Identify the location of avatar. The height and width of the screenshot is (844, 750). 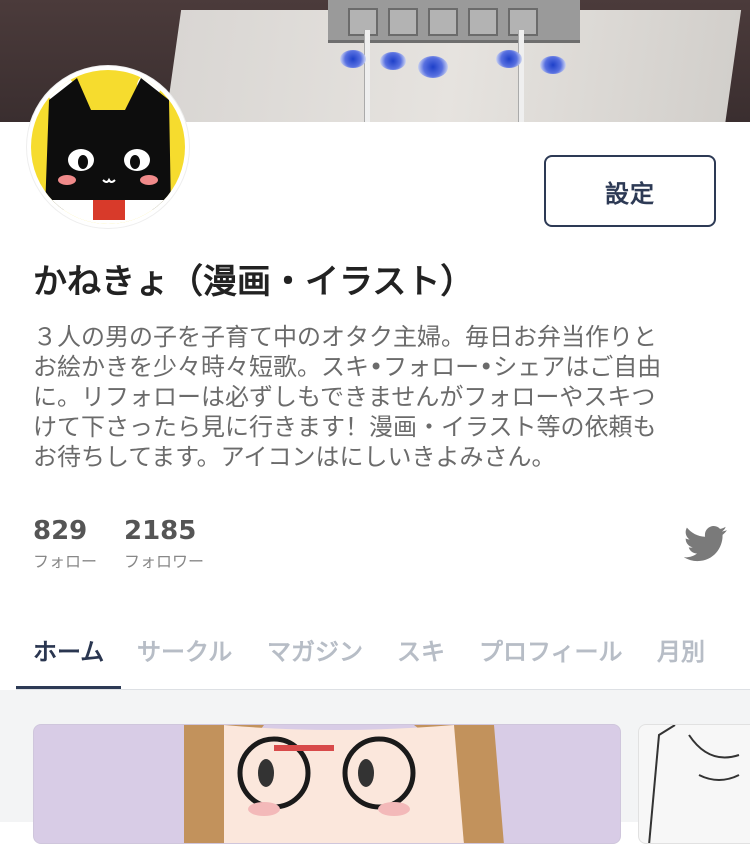
(108, 147).